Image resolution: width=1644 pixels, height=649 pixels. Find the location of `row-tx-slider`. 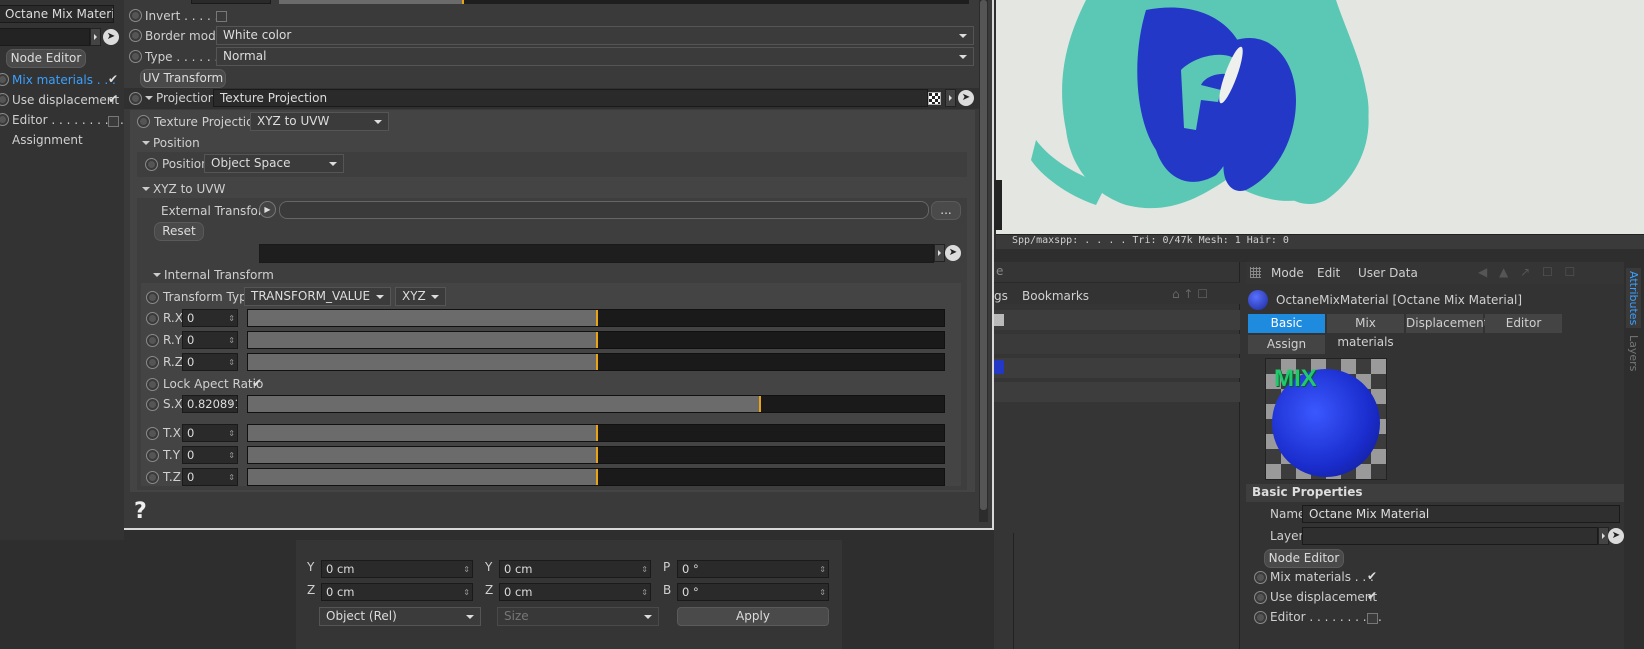

row-tx-slider is located at coordinates (596, 433).